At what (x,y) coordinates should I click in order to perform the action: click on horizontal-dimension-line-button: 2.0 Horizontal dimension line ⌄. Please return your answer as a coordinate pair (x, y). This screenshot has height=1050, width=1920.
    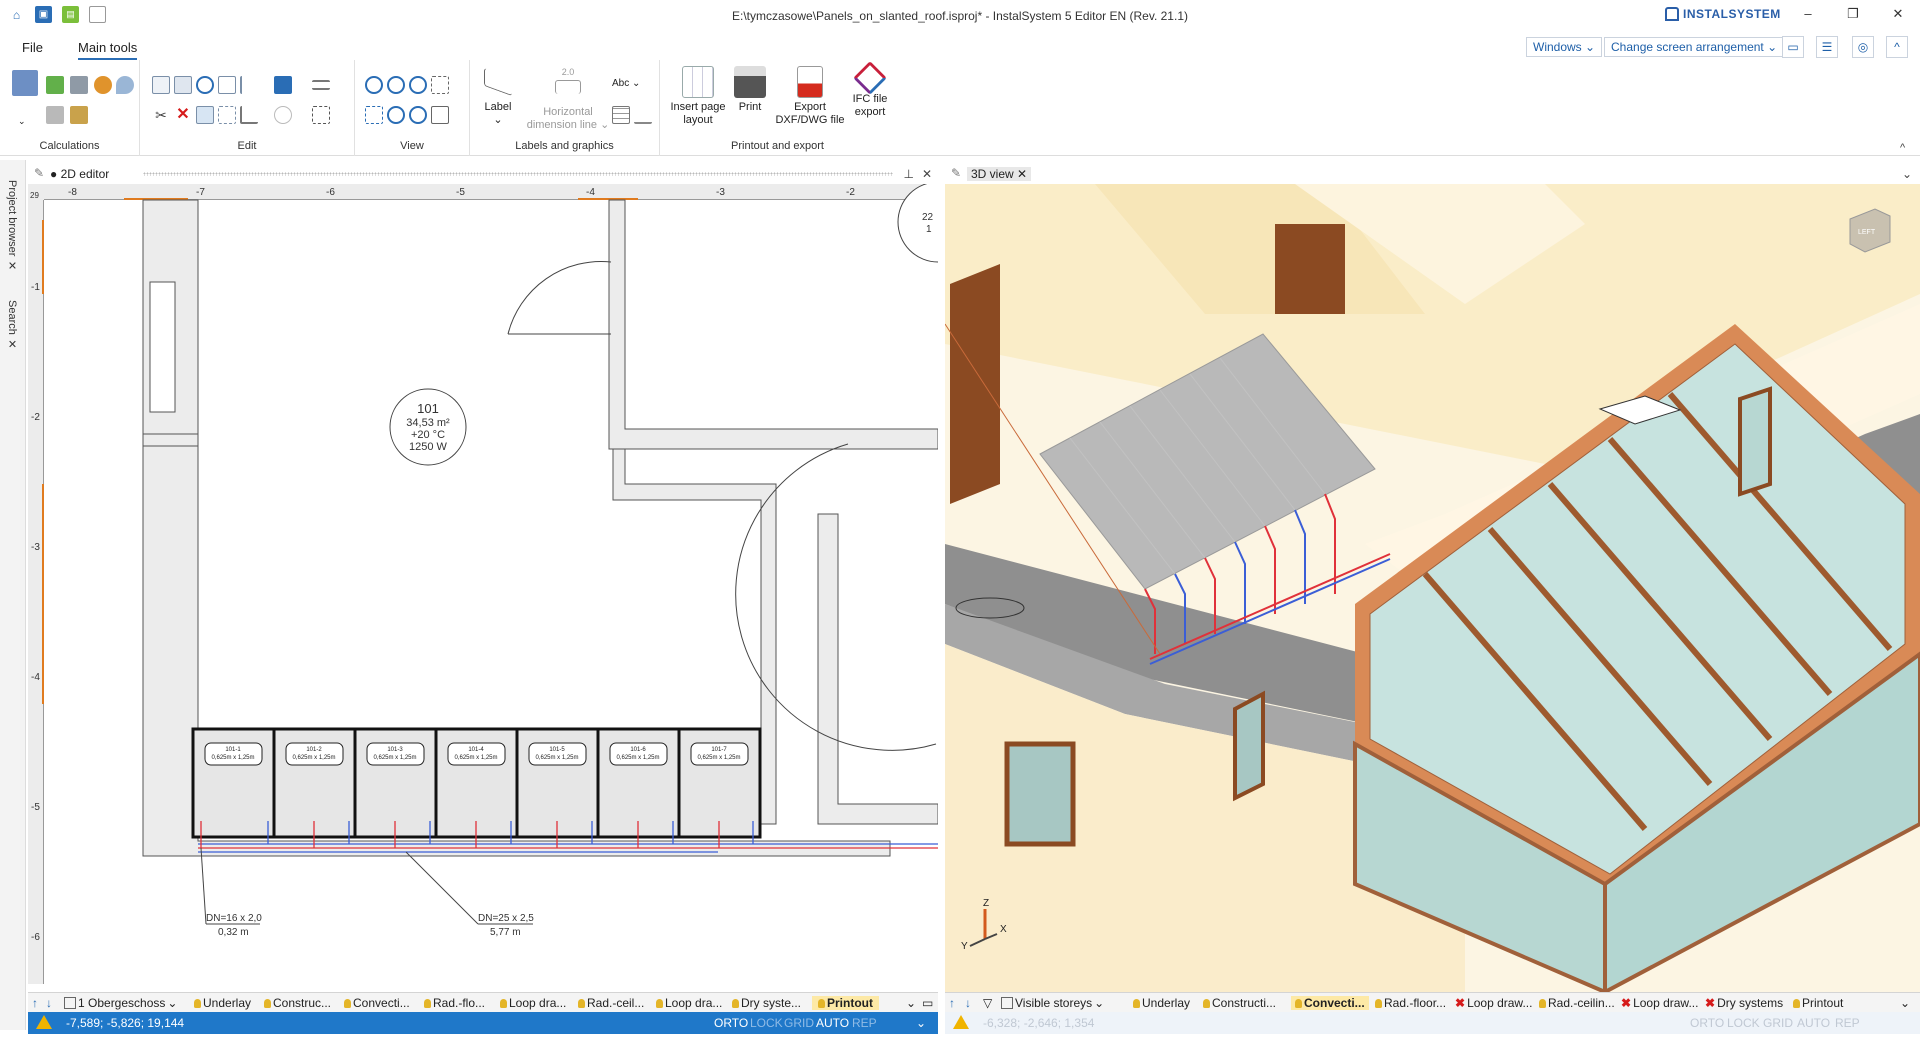
    Looking at the image, I should click on (568, 99).